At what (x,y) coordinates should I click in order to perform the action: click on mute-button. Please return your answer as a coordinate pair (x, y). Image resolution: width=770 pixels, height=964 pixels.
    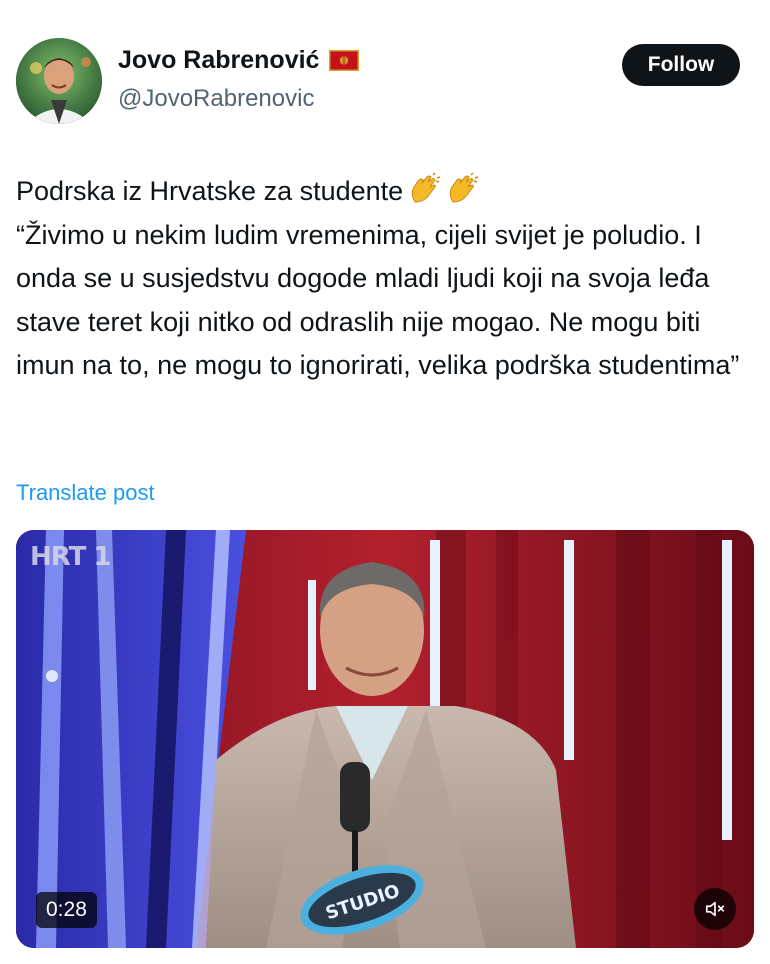
    Looking at the image, I should click on (715, 909).